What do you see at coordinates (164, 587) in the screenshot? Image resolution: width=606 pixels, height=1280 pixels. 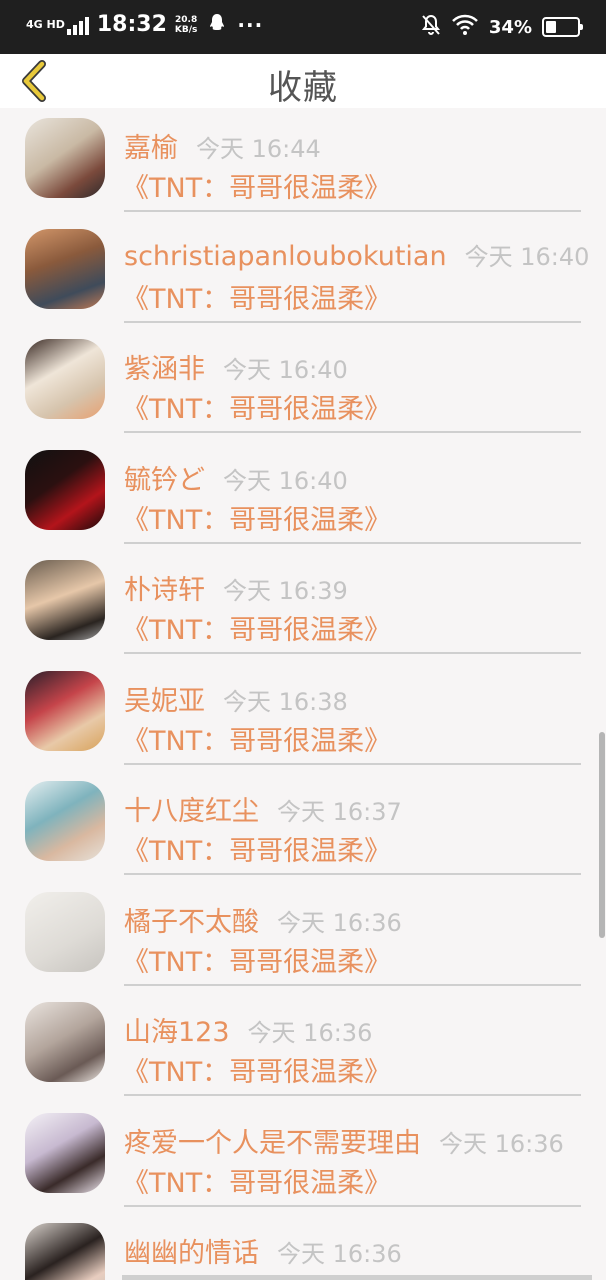 I see `user-name: 朴诗轩` at bounding box center [164, 587].